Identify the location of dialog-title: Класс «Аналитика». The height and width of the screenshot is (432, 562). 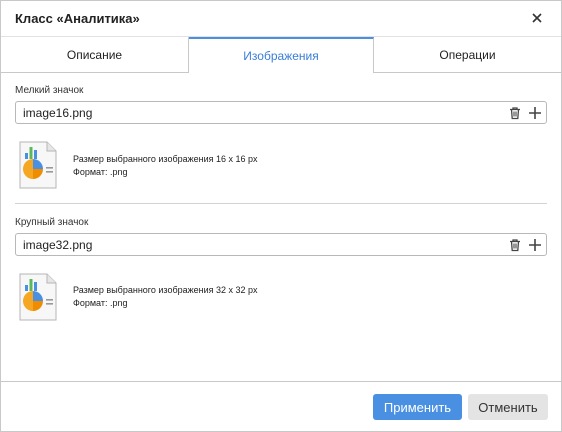
(77, 18).